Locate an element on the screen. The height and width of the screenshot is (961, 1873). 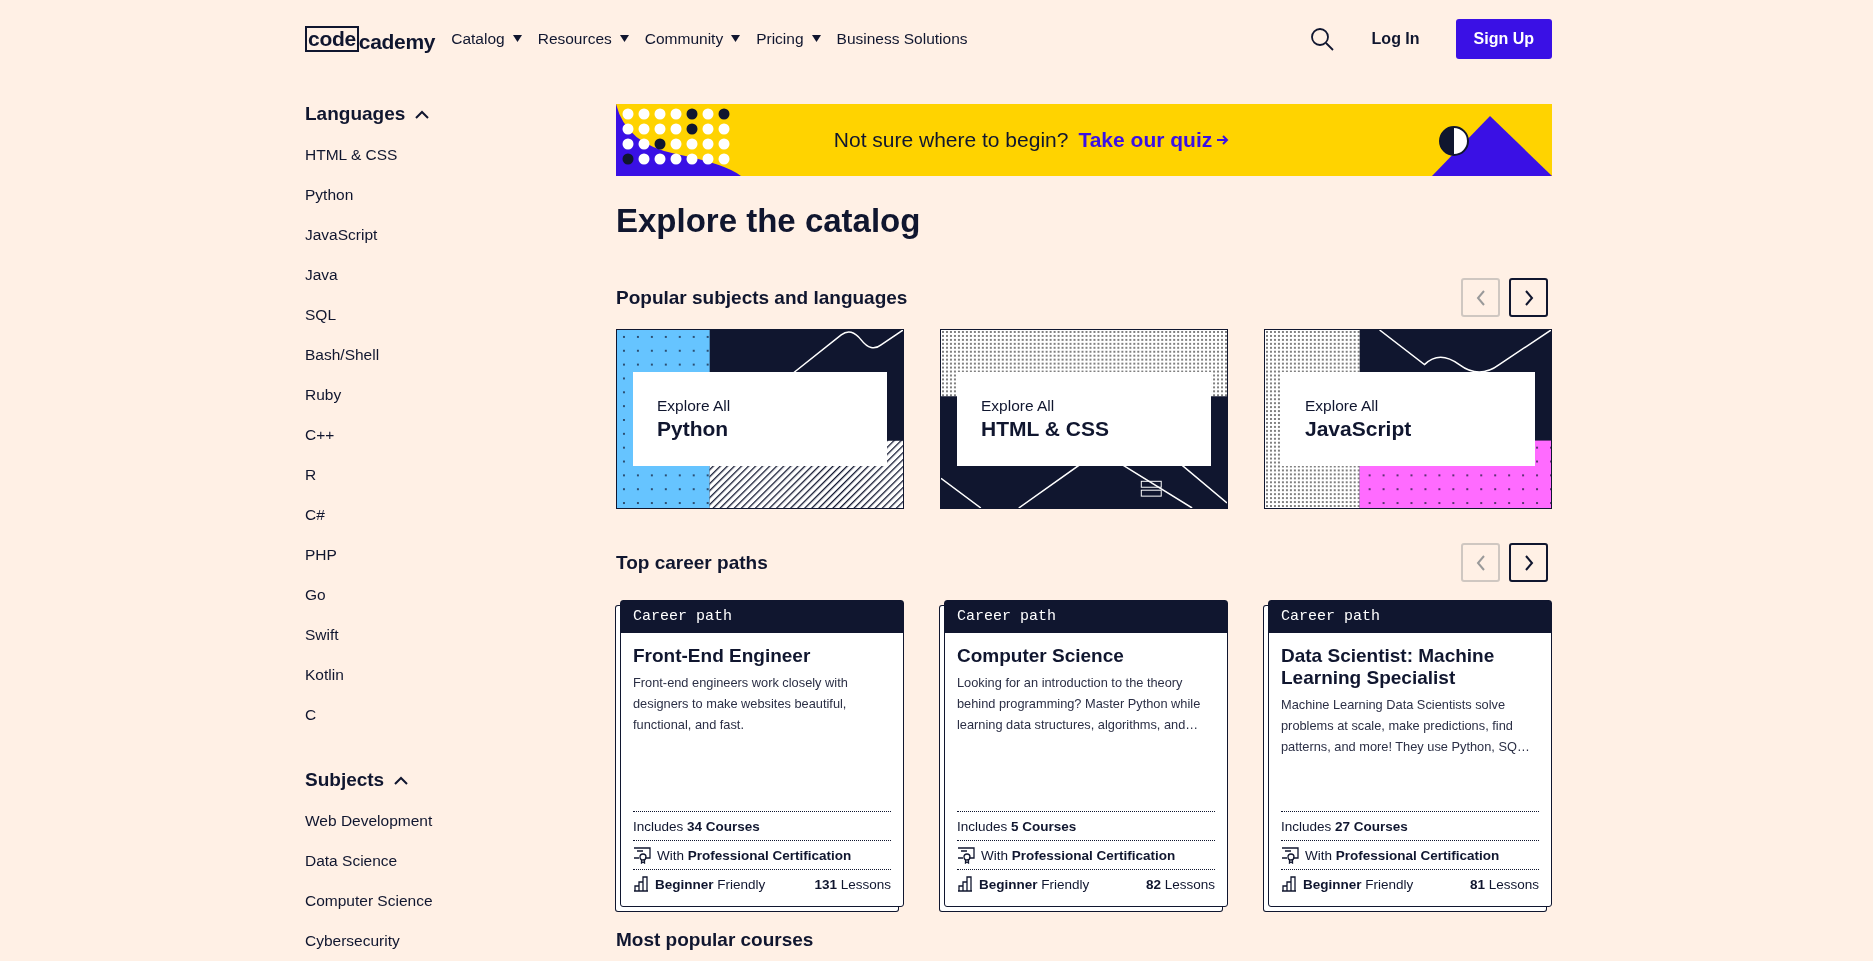
course-count: Includes 34 Courses is located at coordinates (696, 826).